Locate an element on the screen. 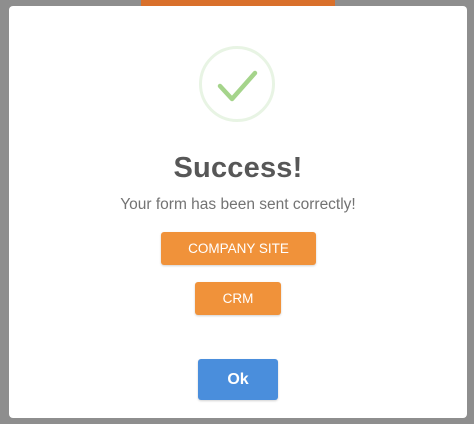  company-site-button: COMPANY SITE is located at coordinates (238, 248).